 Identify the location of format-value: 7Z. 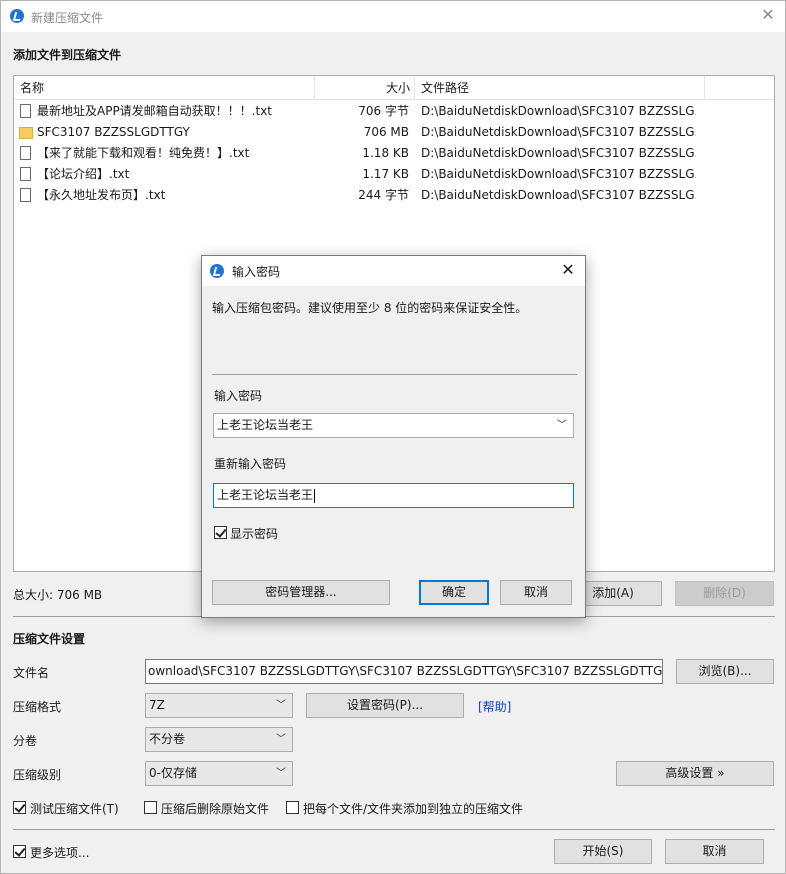
(157, 705).